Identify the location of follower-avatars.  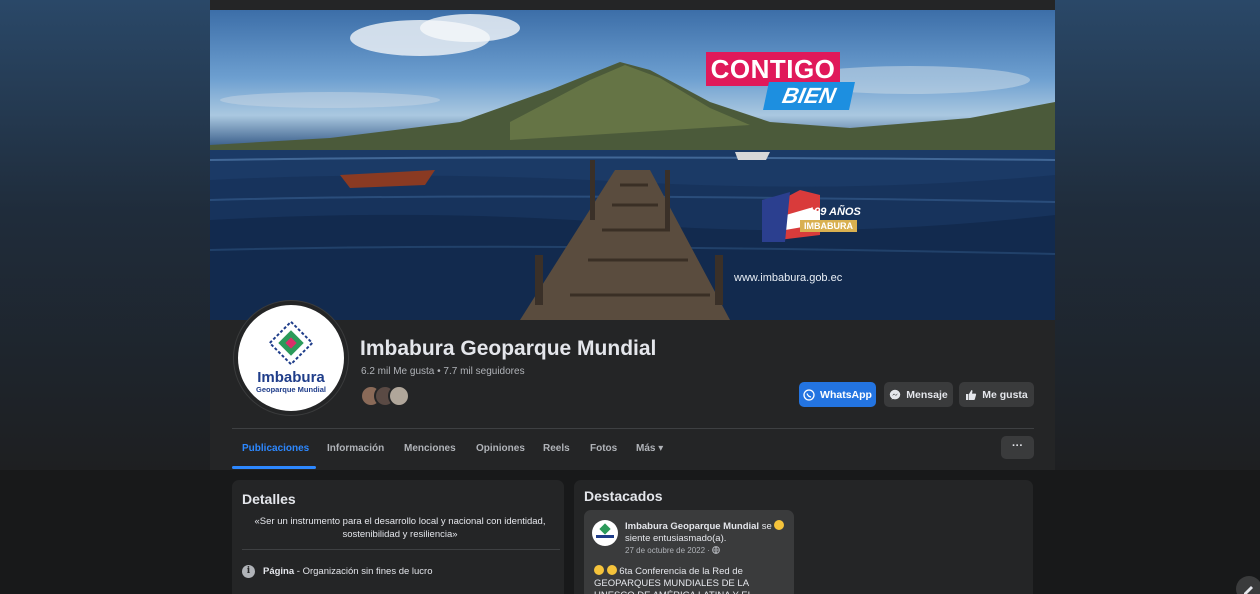
(392, 396).